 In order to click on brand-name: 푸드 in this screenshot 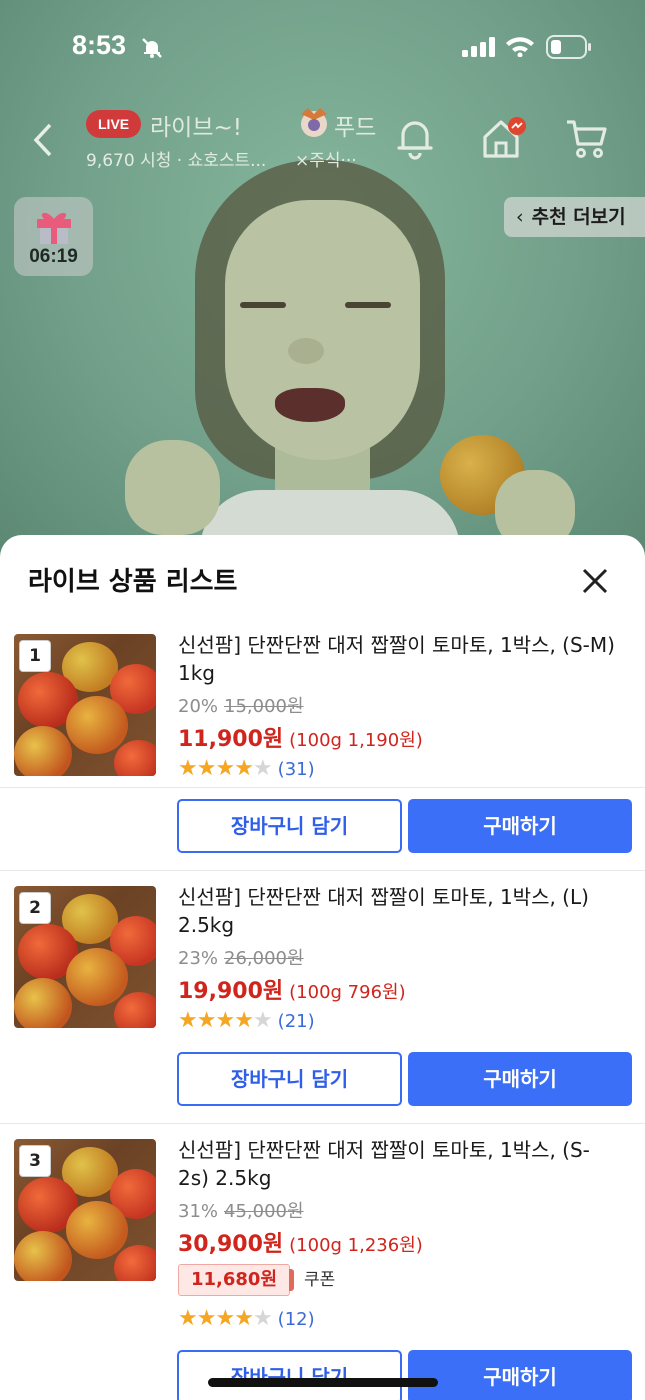, I will do `click(355, 125)`.